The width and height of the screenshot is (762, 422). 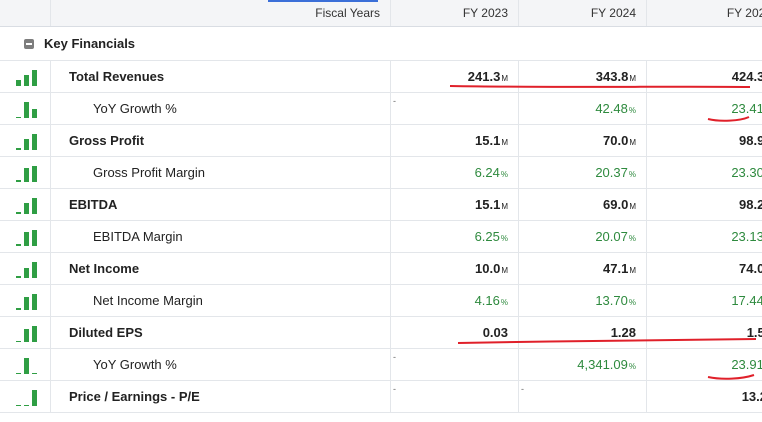 I want to click on value-cell: 69.0M, so click(x=582, y=204).